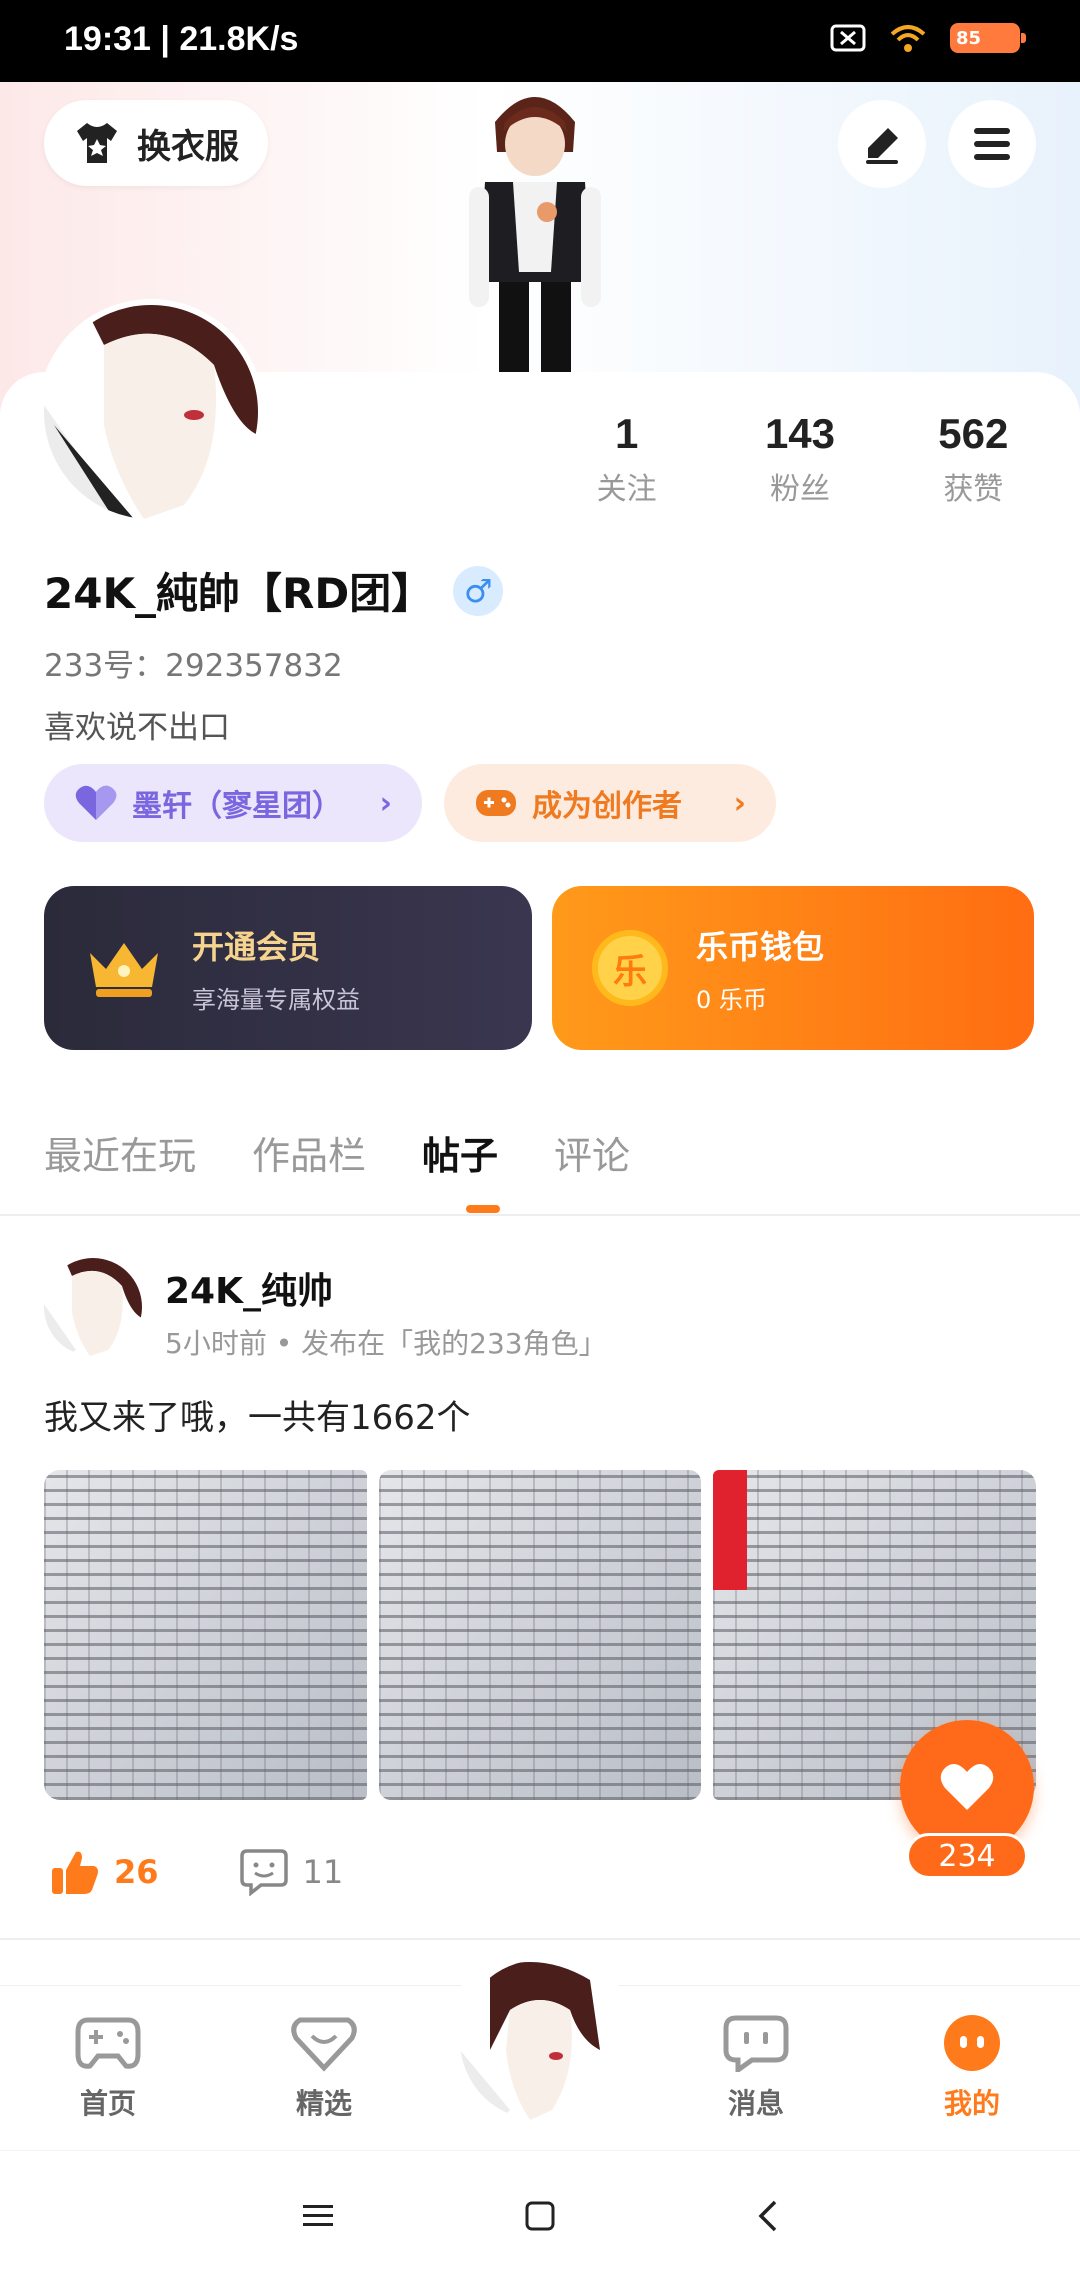 This screenshot has width=1080, height=2280. What do you see at coordinates (181, 39) in the screenshot?
I see `status-time: 19:31 | 21.8K/s` at bounding box center [181, 39].